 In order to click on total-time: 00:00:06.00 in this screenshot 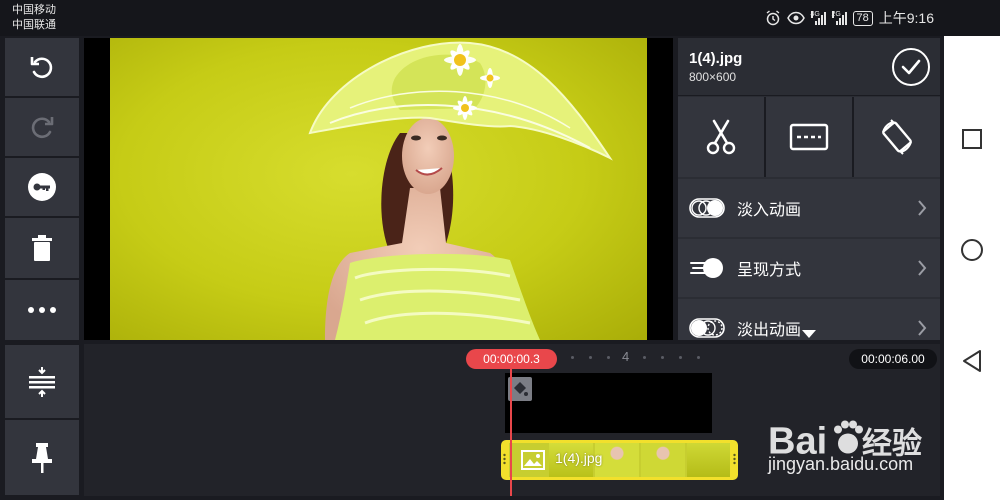, I will do `click(893, 359)`.